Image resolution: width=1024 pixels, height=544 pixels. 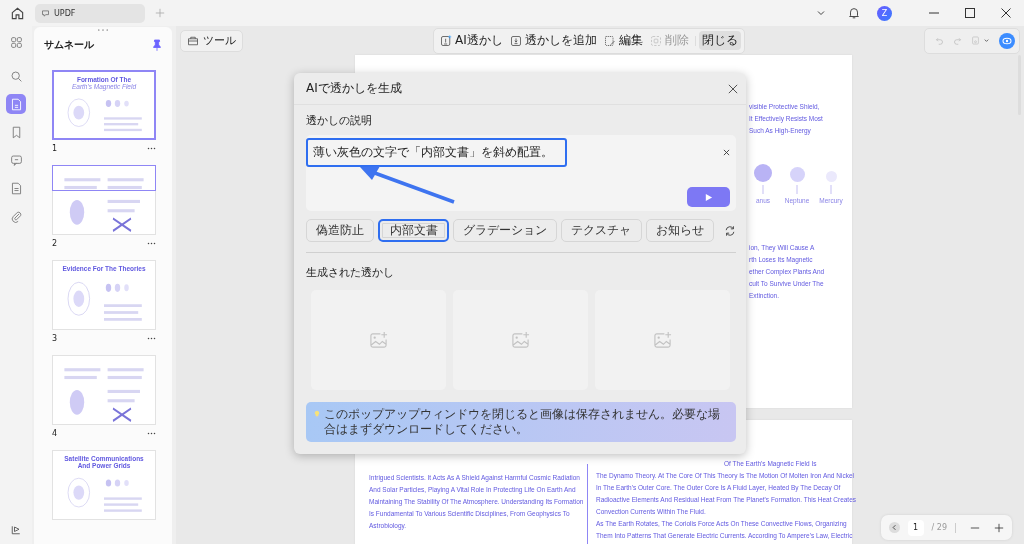 What do you see at coordinates (1007, 40) in the screenshot?
I see `assistant-icon` at bounding box center [1007, 40].